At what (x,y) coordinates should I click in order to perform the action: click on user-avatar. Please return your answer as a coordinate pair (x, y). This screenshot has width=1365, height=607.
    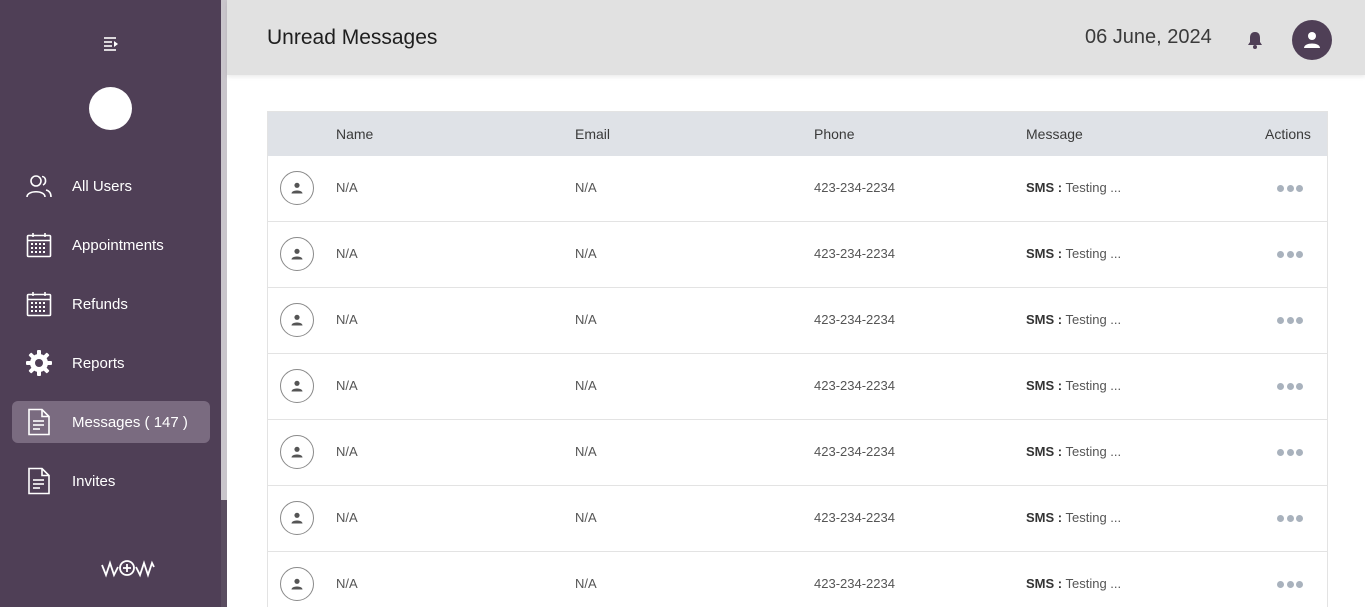
    Looking at the image, I should click on (1312, 40).